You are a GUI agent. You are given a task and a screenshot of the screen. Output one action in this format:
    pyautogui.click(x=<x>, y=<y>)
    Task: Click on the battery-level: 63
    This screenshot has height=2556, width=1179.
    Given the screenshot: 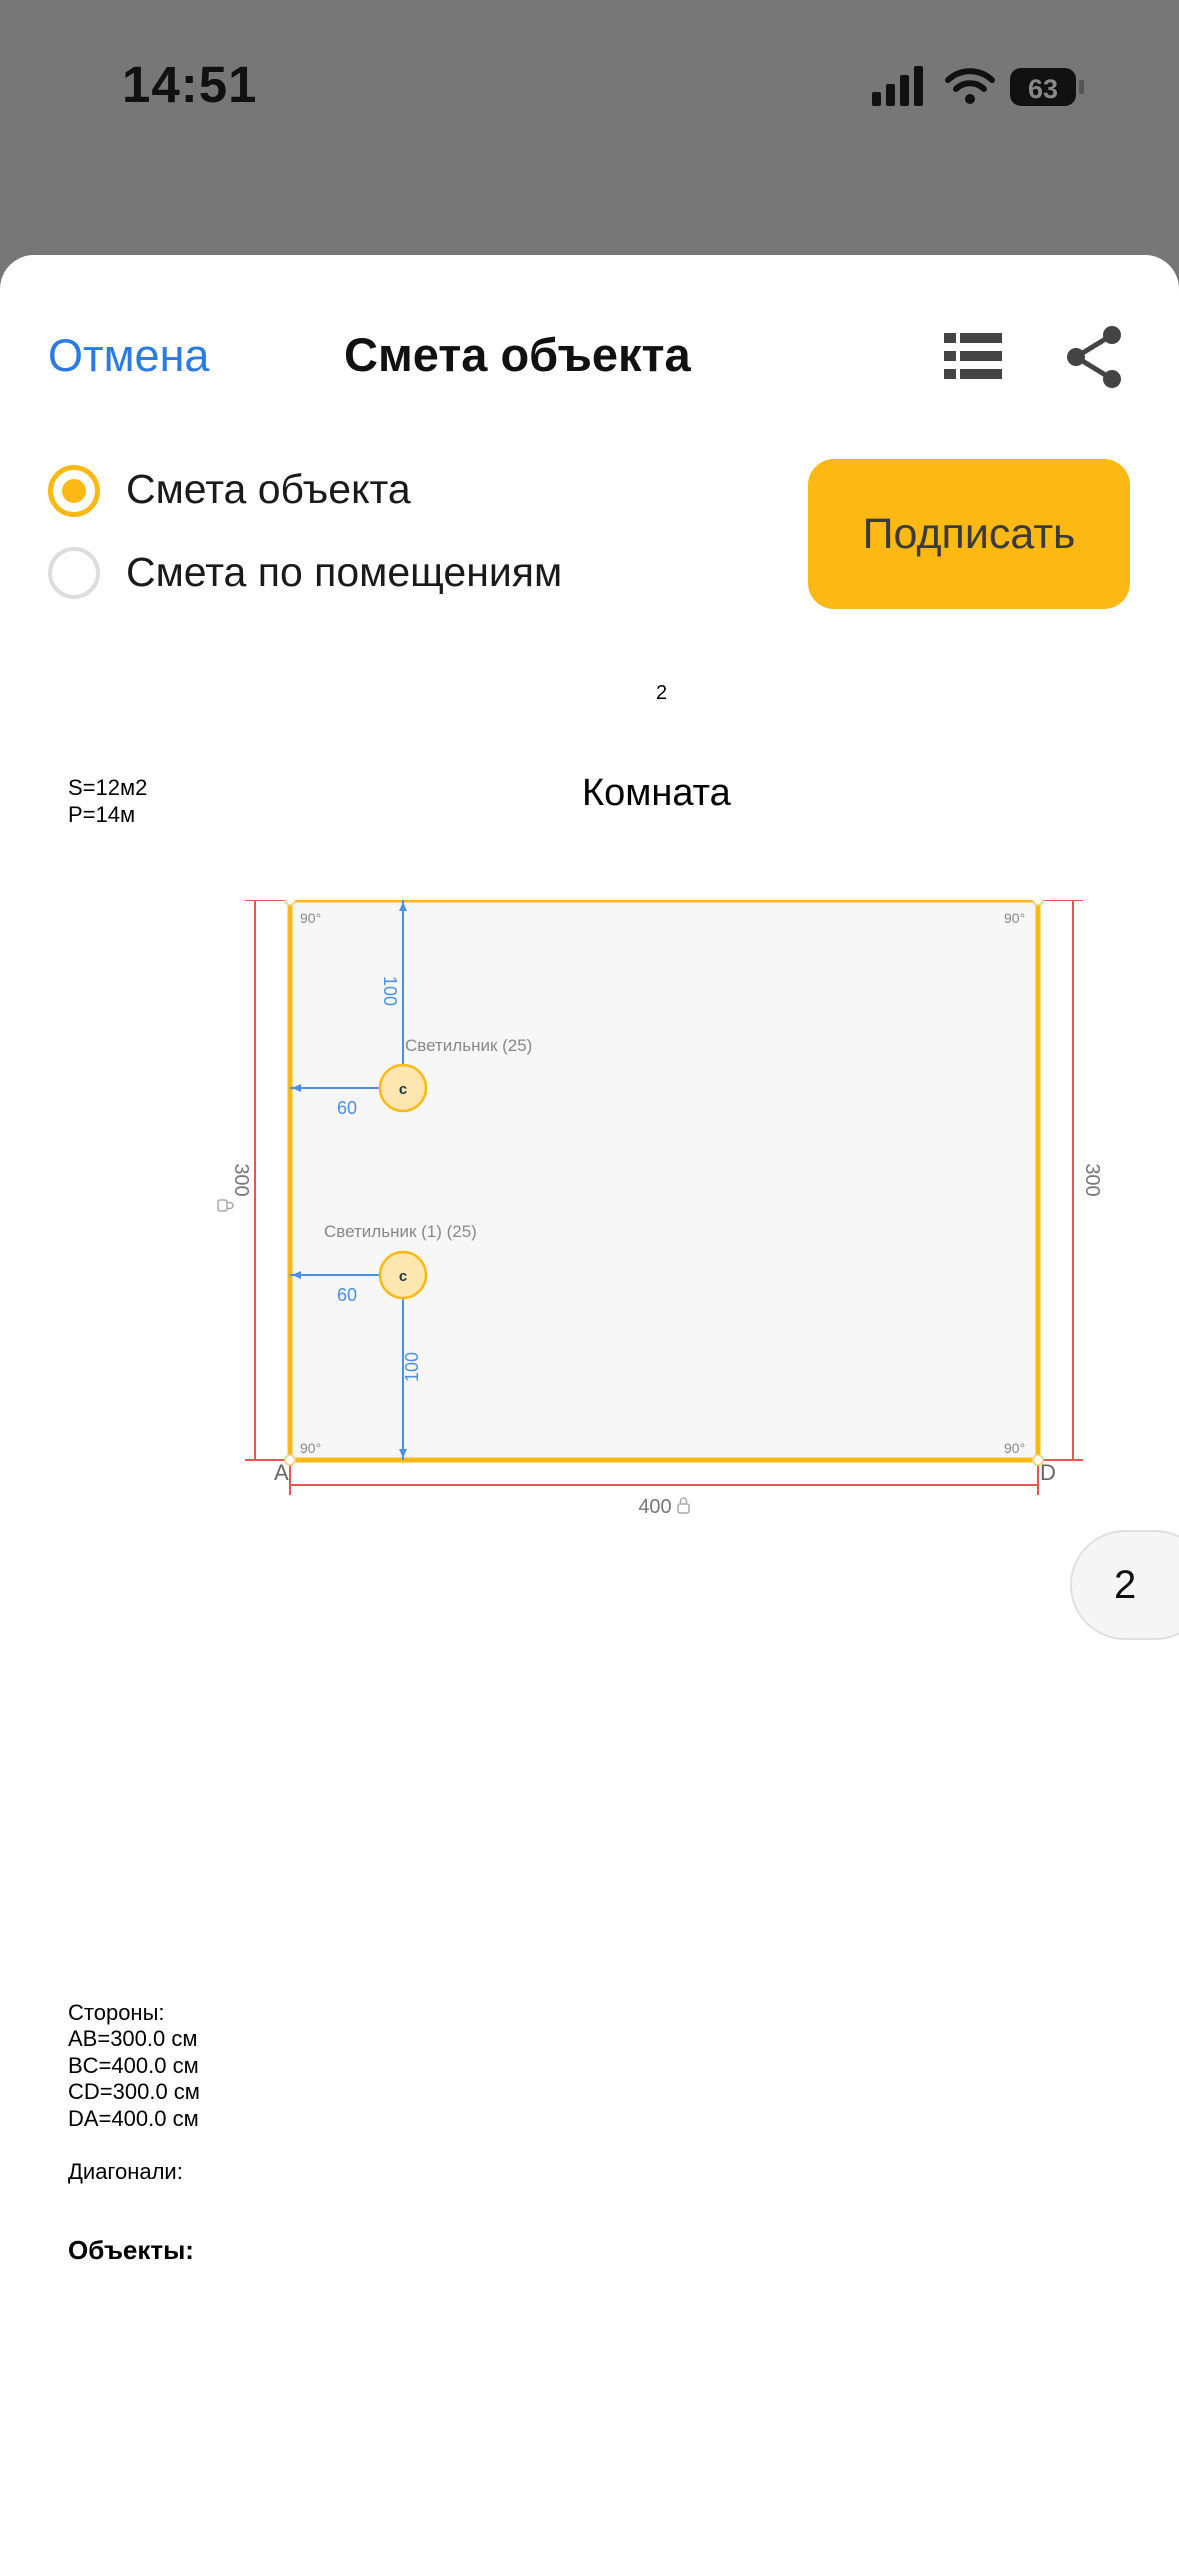 What is the action you would take?
    pyautogui.click(x=1043, y=89)
    